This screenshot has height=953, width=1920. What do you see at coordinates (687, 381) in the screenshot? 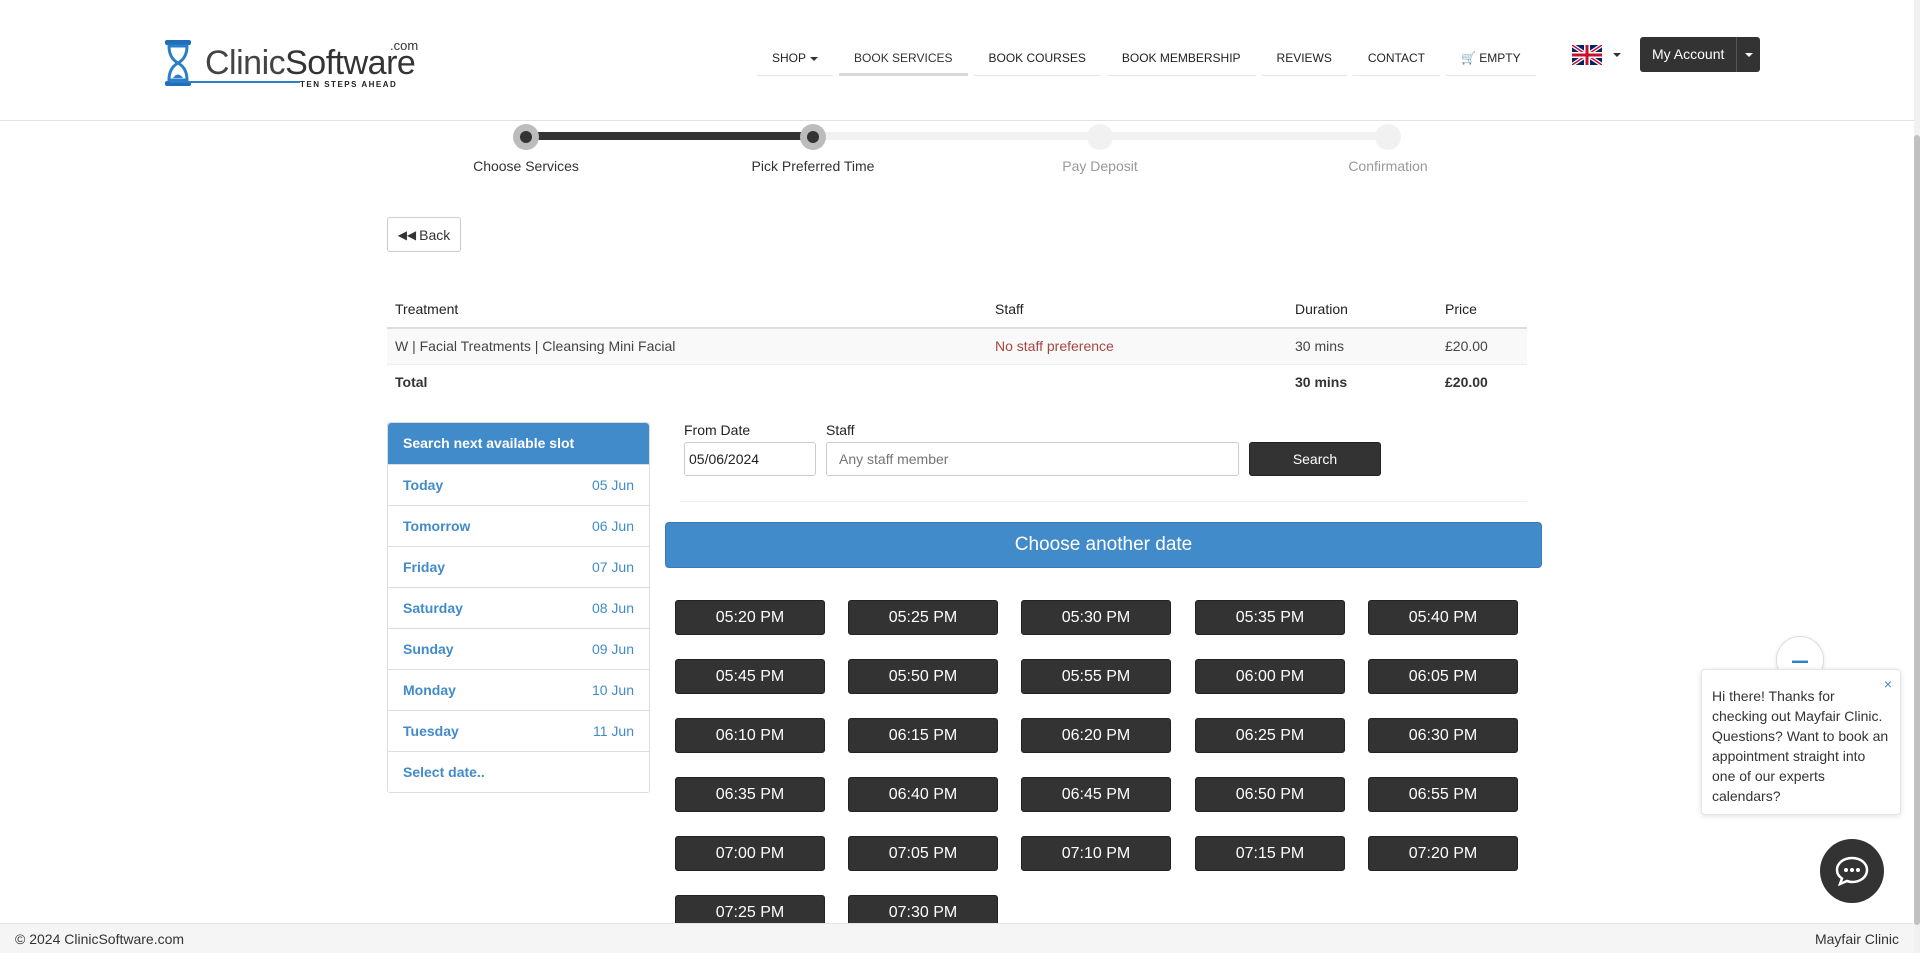
I see `total-label: Total` at bounding box center [687, 381].